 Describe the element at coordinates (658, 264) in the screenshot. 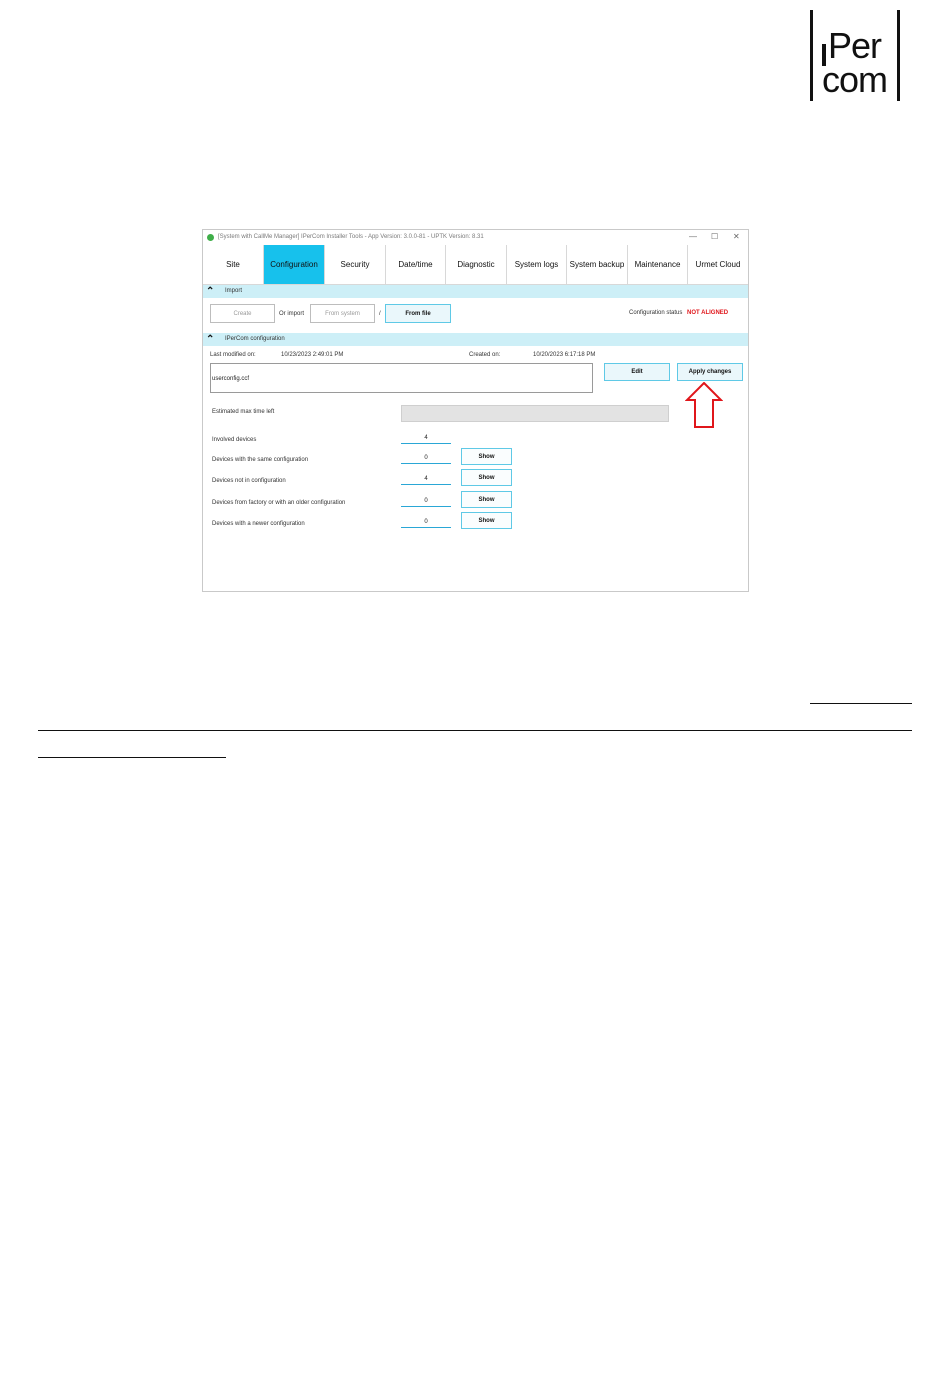

I see `tab-maintenance: Maintenance` at that location.